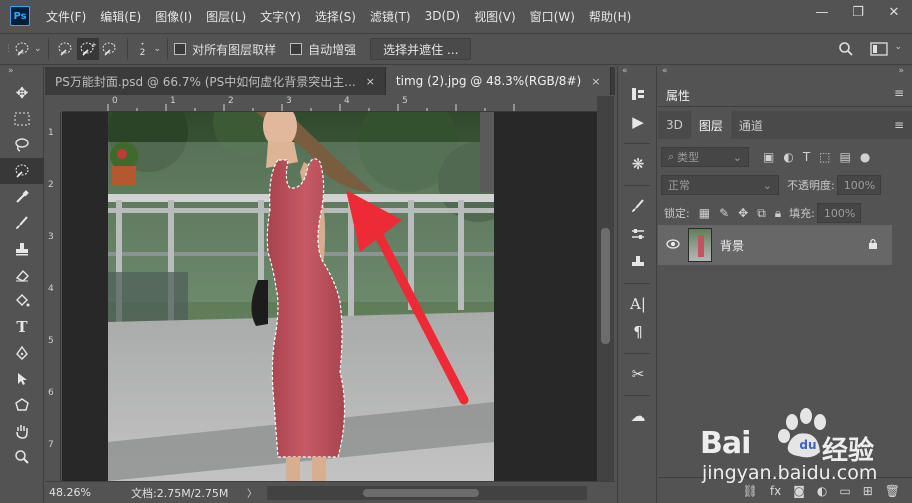  I want to click on menu-view: 视图(V), so click(495, 16).